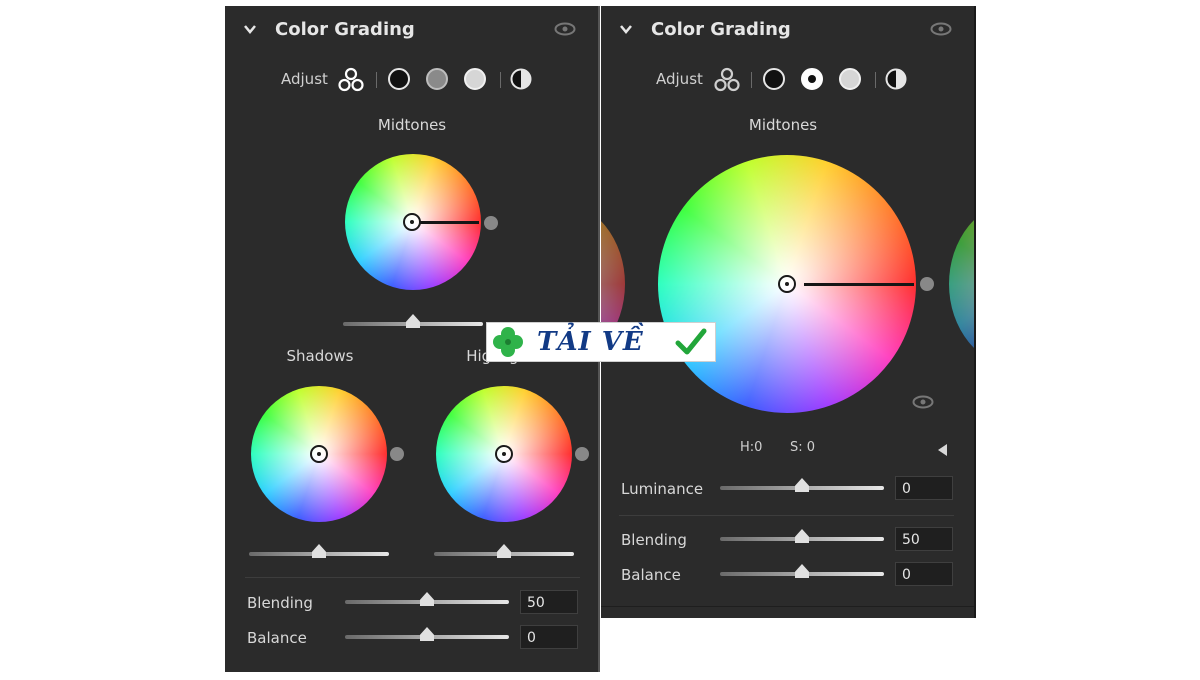  I want to click on saturation-readout: S: 0, so click(802, 447).